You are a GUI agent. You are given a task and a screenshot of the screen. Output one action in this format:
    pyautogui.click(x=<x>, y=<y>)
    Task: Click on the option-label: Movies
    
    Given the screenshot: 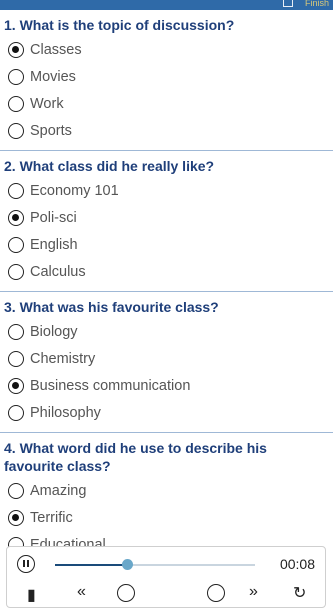 What is the action you would take?
    pyautogui.click(x=53, y=76)
    